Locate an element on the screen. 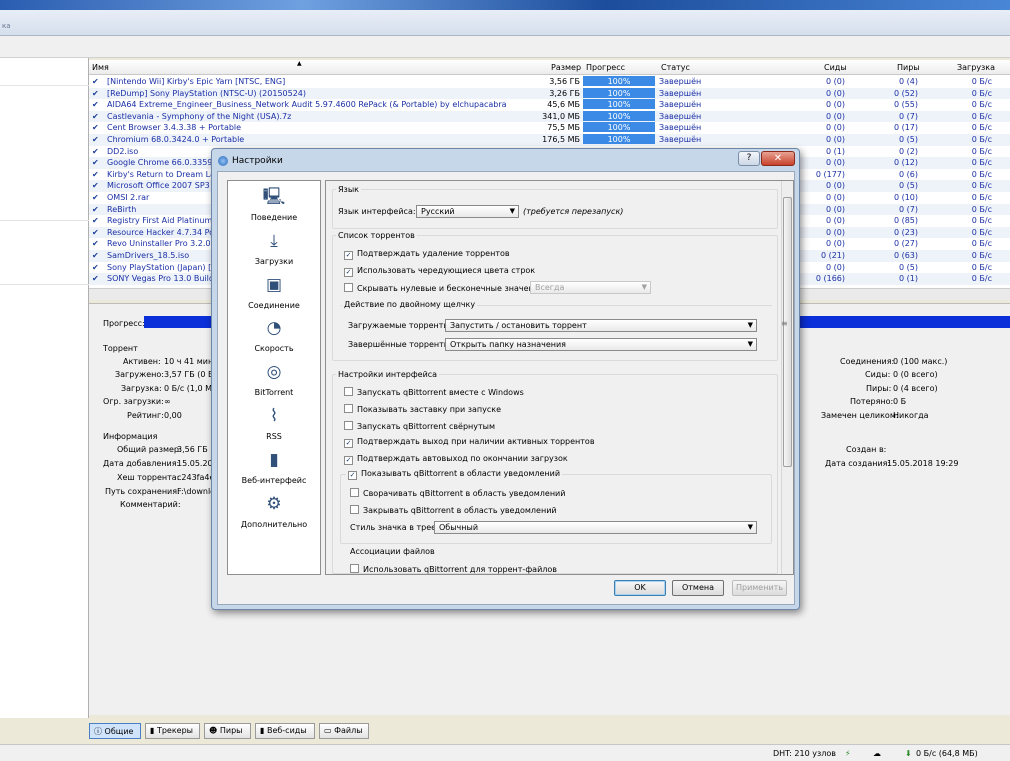 Image resolution: width=1010 pixels, height=761 pixels. col-size: Размер is located at coordinates (566, 67).